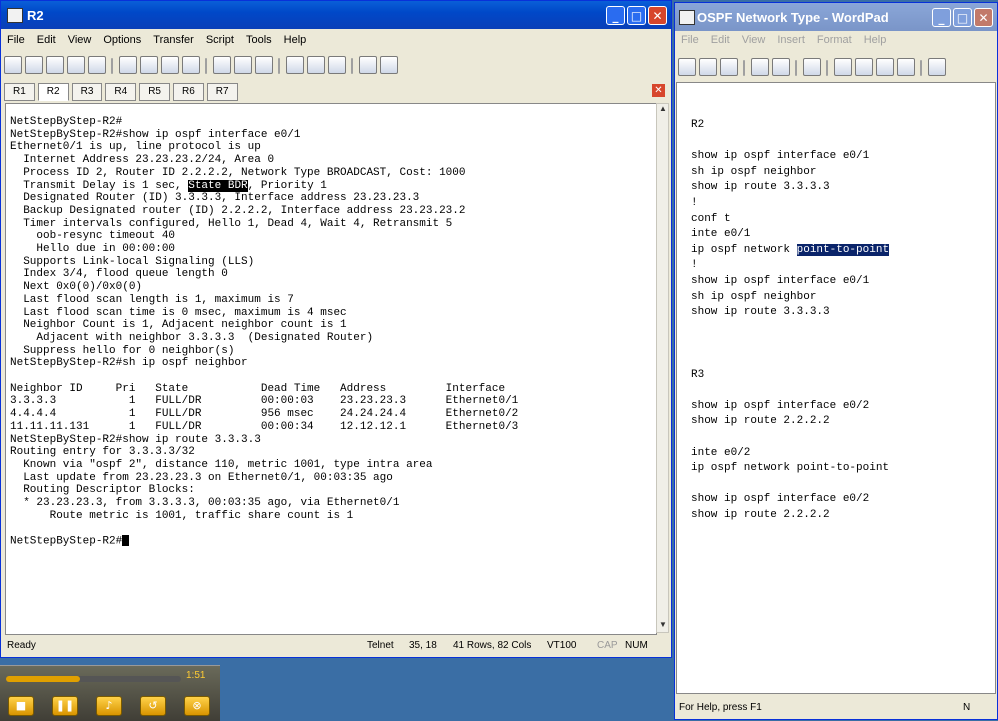 The width and height of the screenshot is (998, 721). What do you see at coordinates (636, 645) in the screenshot?
I see `status-num: NUM` at bounding box center [636, 645].